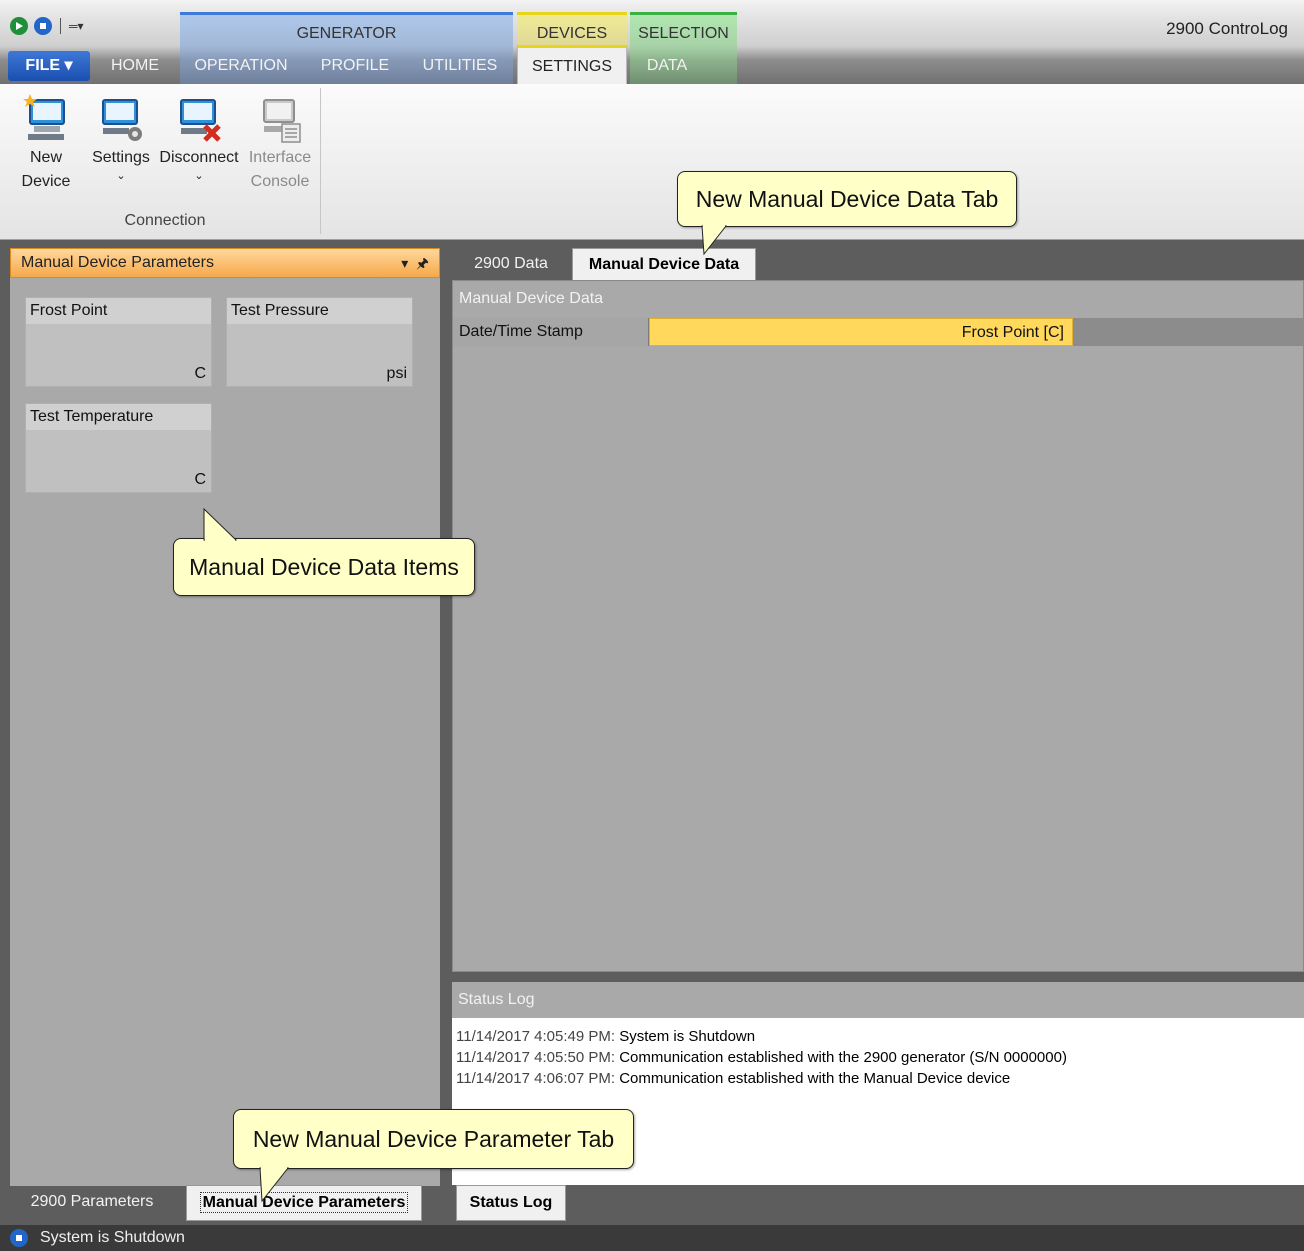 Image resolution: width=1304 pixels, height=1251 pixels. I want to click on tab-settings: SETTINGS, so click(572, 65).